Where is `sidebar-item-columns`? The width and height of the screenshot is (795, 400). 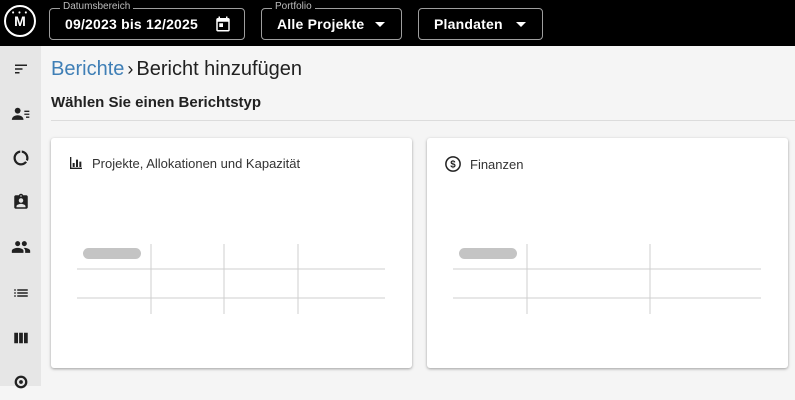 sidebar-item-columns is located at coordinates (20, 338).